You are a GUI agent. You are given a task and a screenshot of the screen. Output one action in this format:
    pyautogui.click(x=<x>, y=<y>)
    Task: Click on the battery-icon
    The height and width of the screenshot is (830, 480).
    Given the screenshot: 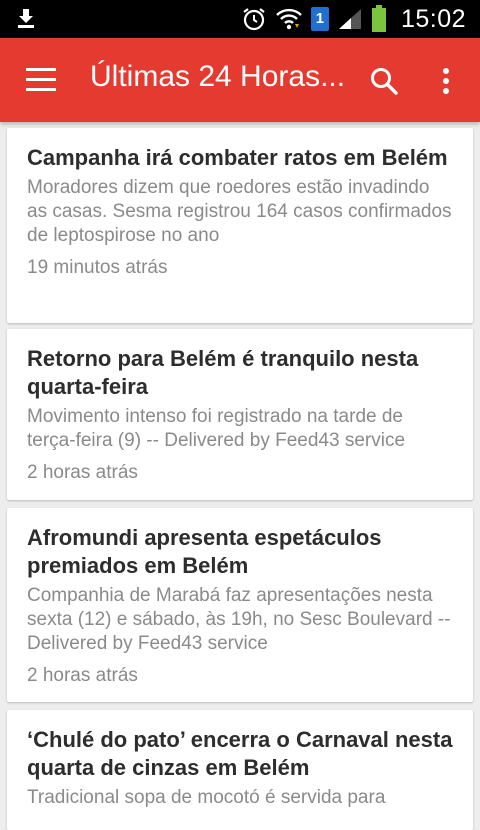 What is the action you would take?
    pyautogui.click(x=378, y=18)
    